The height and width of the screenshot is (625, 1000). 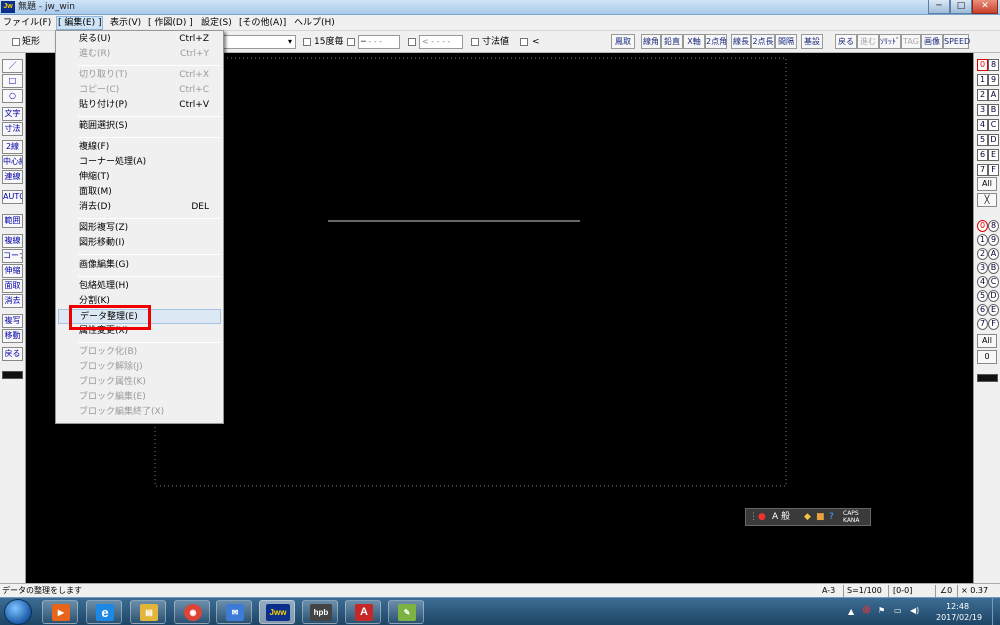 What do you see at coordinates (982, 80) in the screenshot?
I see `layer-1-button: 1` at bounding box center [982, 80].